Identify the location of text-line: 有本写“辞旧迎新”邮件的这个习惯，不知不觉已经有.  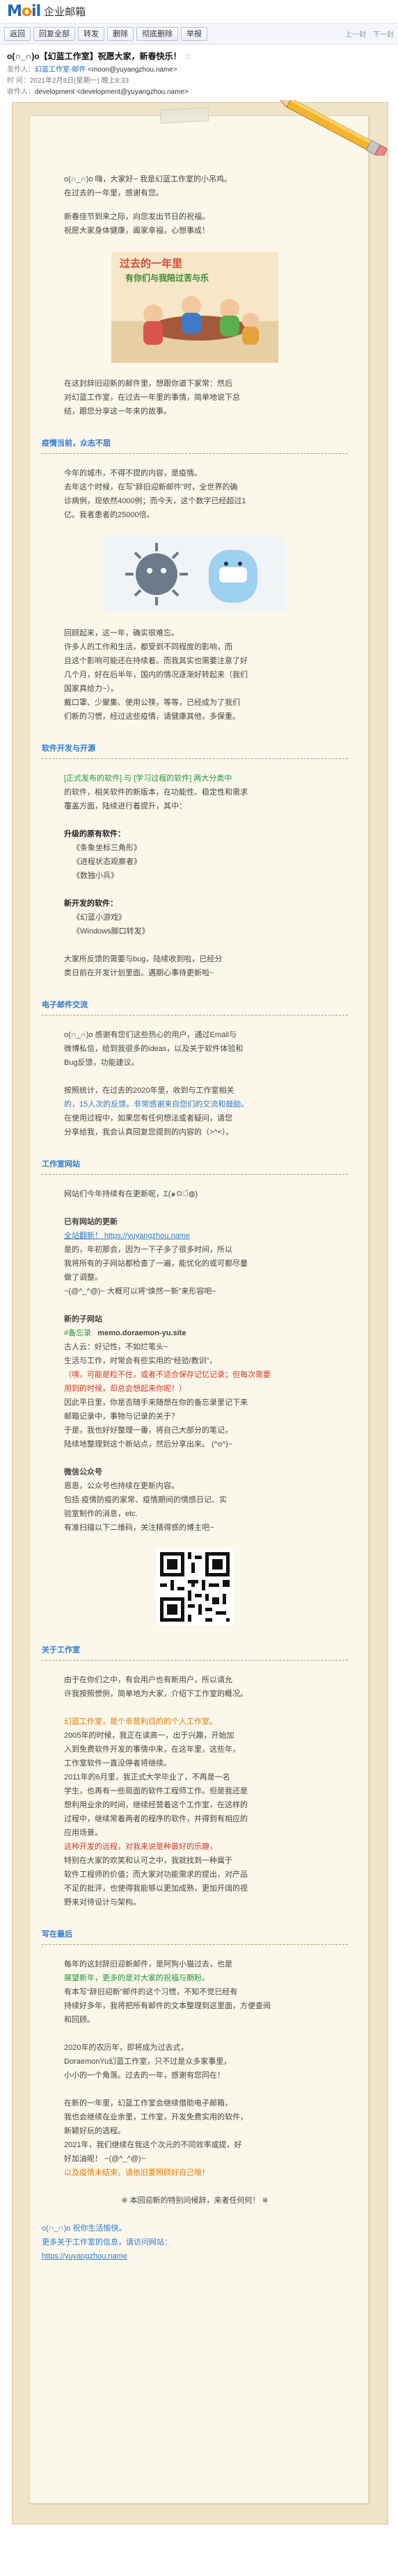
(151, 1992).